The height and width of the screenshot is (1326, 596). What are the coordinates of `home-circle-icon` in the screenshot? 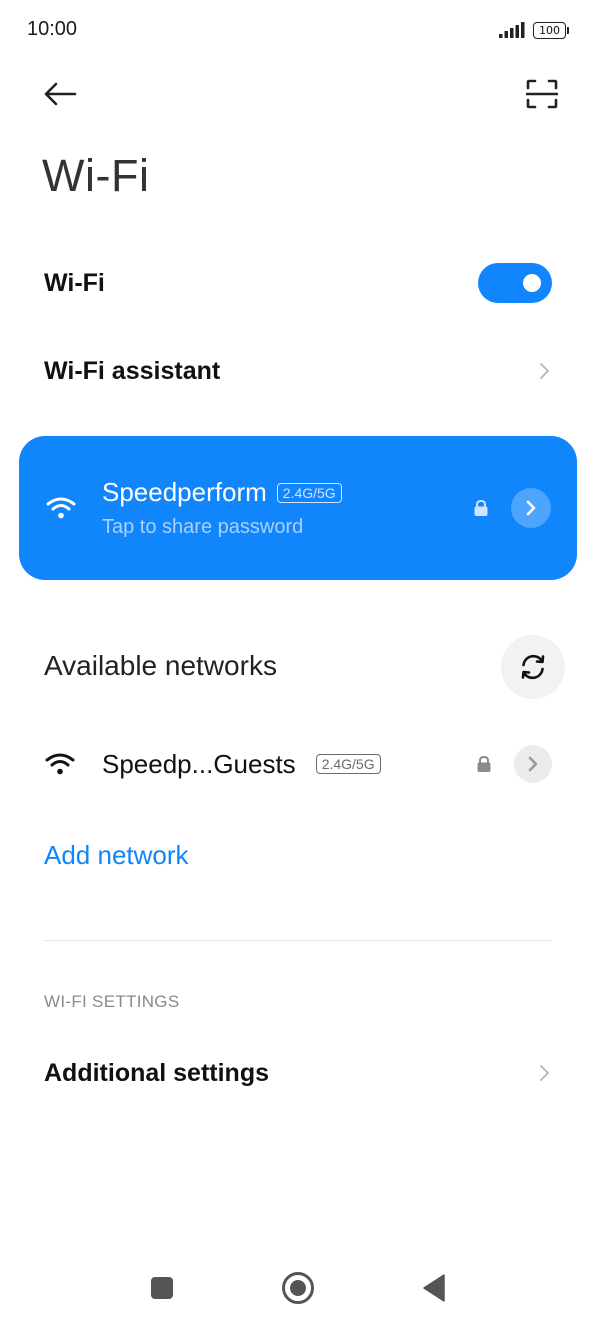 It's located at (298, 1288).